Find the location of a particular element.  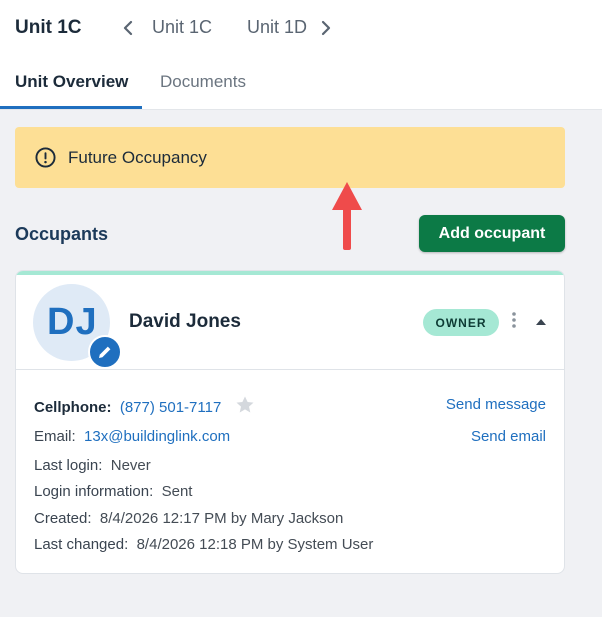

edit-avatar-button is located at coordinates (105, 352).